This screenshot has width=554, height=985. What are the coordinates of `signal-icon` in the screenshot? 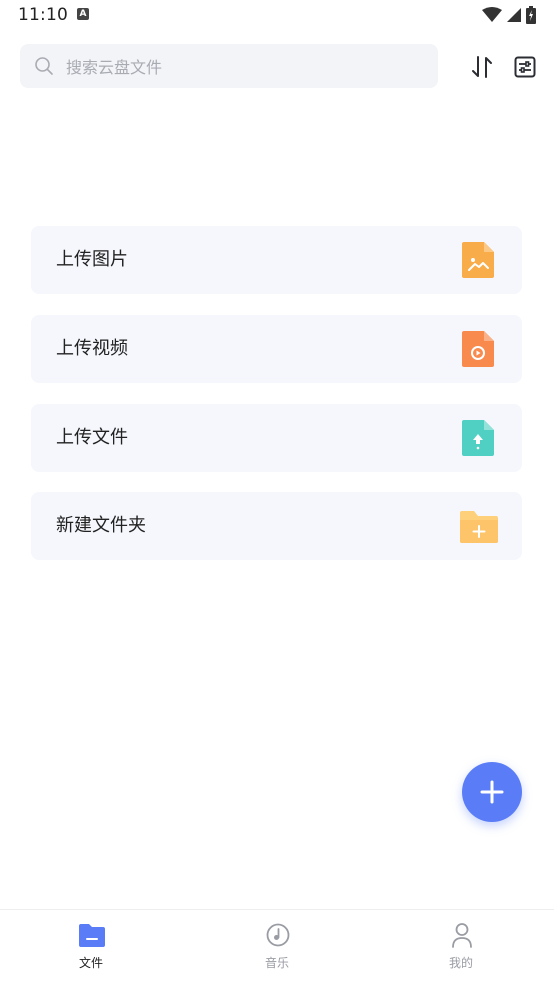 It's located at (514, 15).